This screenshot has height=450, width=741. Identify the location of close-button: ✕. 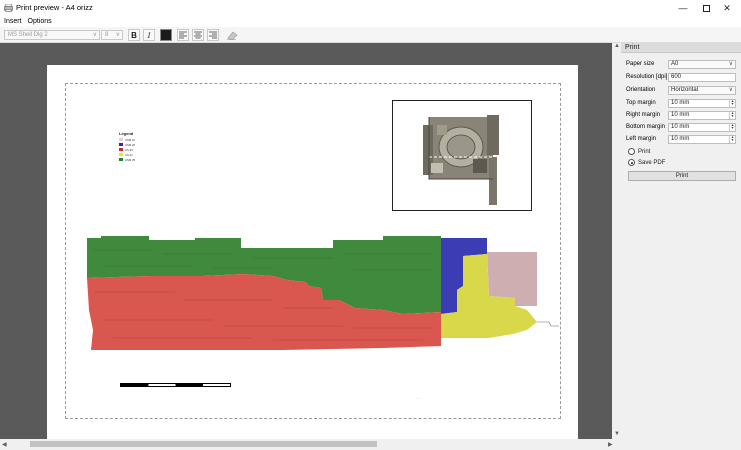
(727, 8).